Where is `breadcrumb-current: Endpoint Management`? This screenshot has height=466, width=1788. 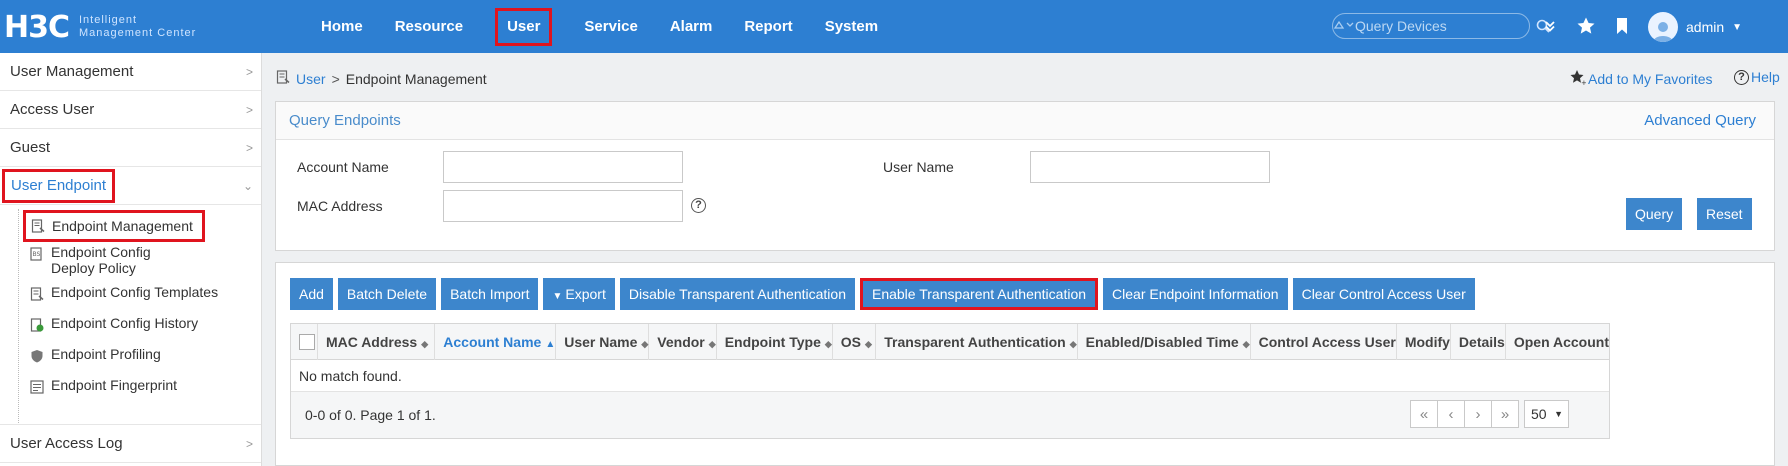 breadcrumb-current: Endpoint Management is located at coordinates (416, 78).